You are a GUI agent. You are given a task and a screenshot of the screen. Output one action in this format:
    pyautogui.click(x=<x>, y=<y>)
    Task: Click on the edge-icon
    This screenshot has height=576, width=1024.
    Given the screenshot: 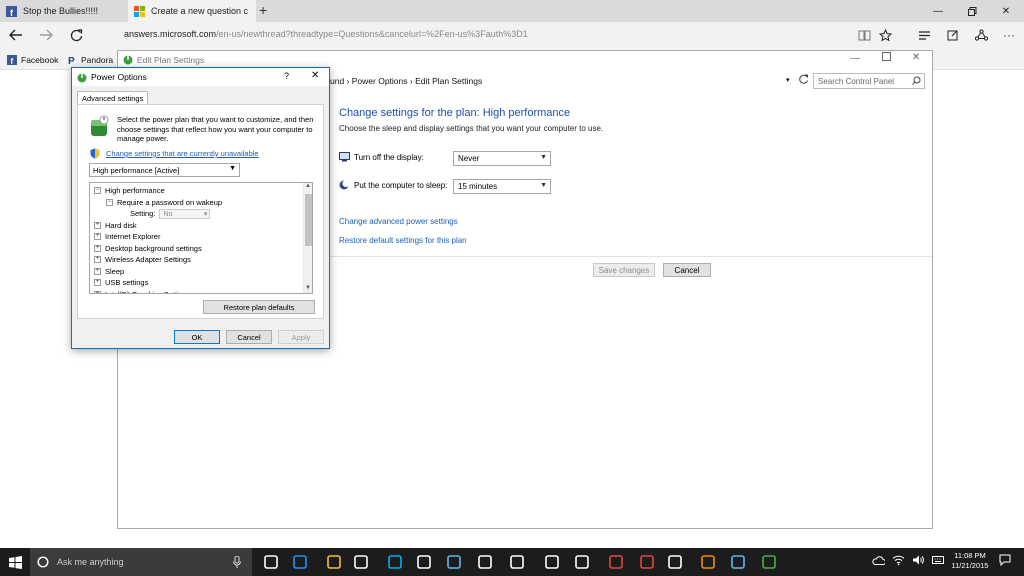 What is the action you would take?
    pyautogui.click(x=300, y=562)
    